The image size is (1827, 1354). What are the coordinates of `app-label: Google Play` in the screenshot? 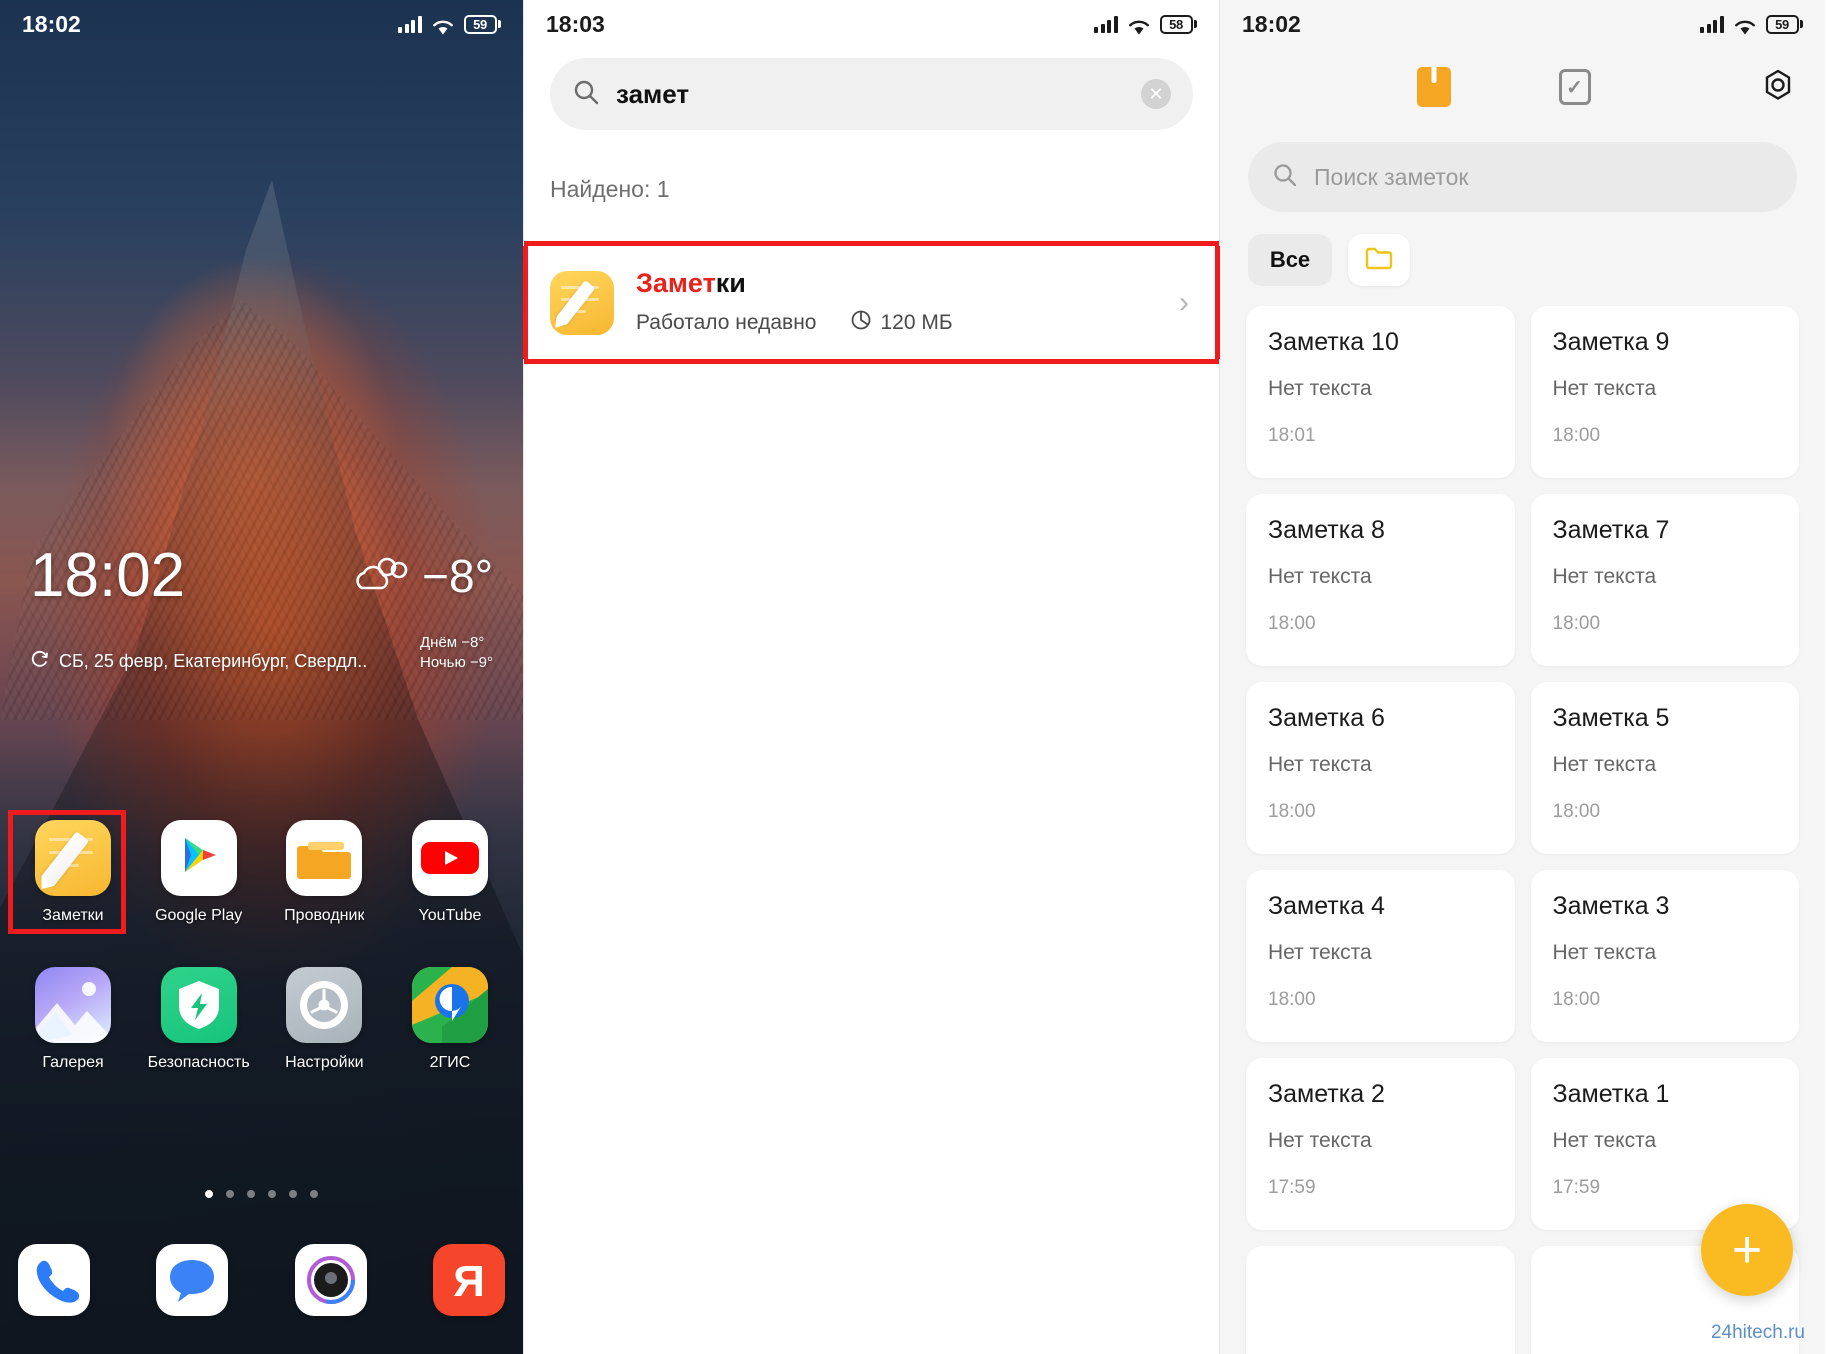 It's located at (199, 915).